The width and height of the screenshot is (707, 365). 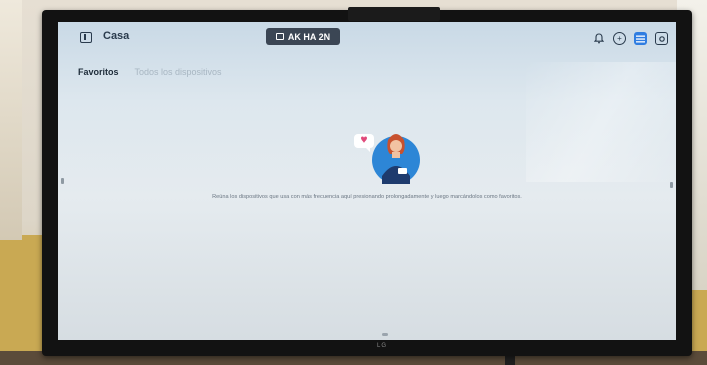 I want to click on tv-brand-logo: LG, so click(x=382, y=346).